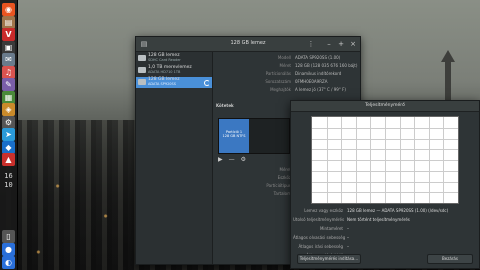 The width and height of the screenshot is (480, 270). Describe the element at coordinates (225, 105) in the screenshot. I see `volumes-heading: Kötetek` at that location.